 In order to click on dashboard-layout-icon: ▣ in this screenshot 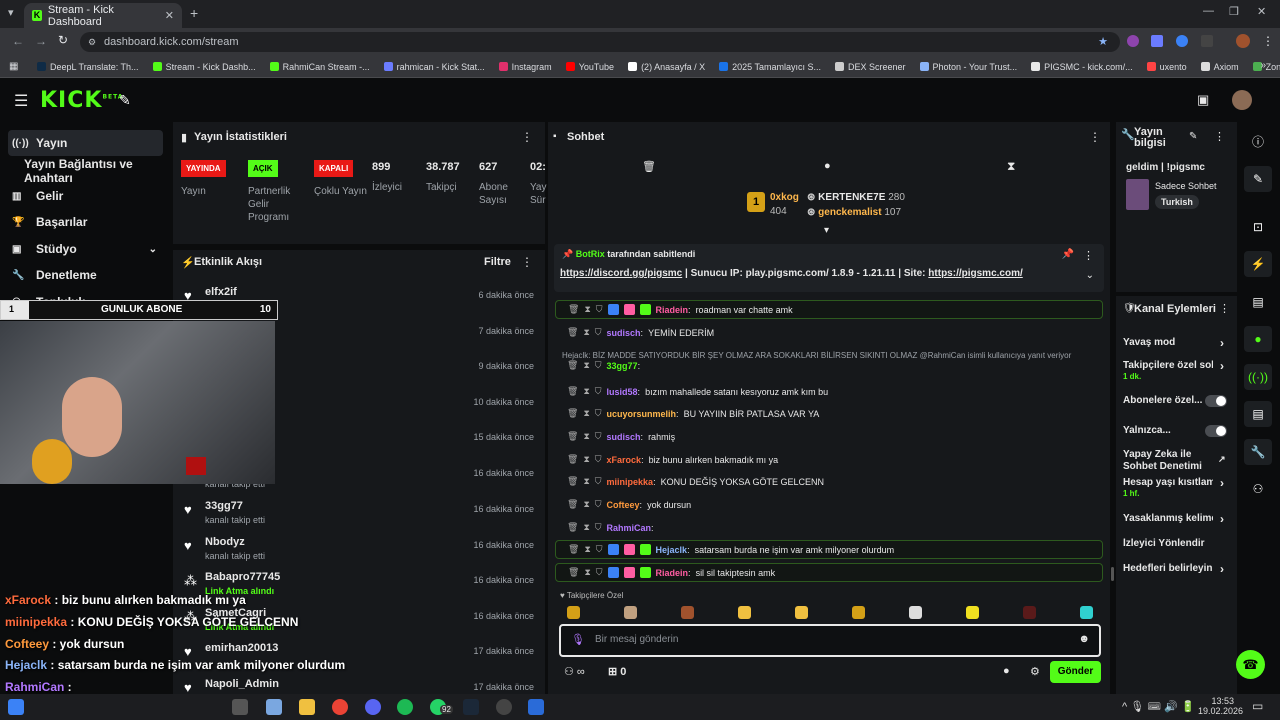, I will do `click(1203, 100)`.